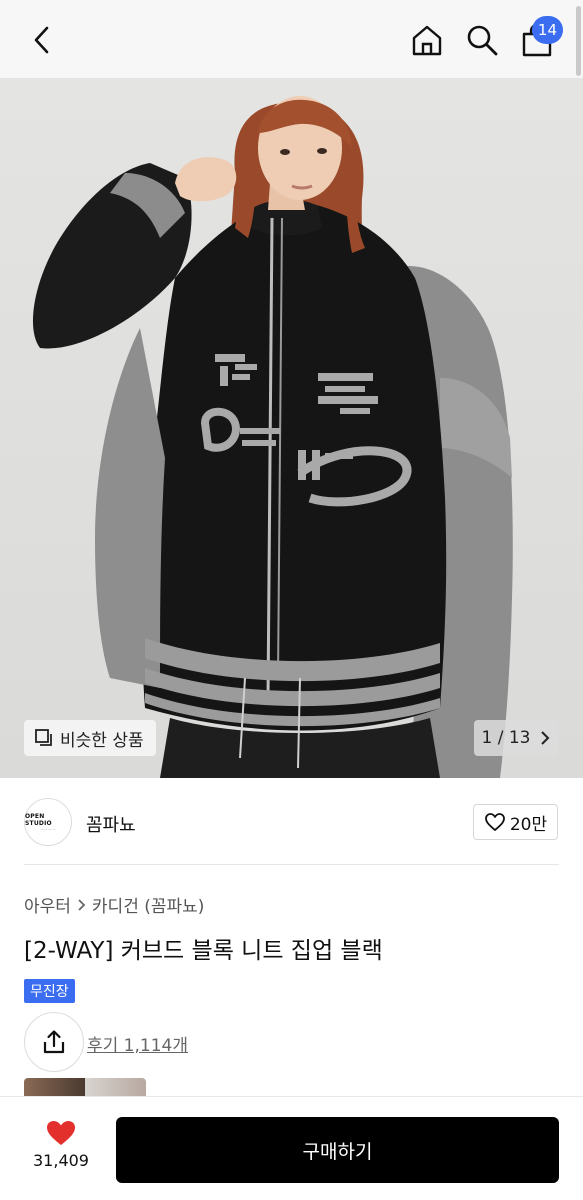 This screenshot has width=583, height=1200. Describe the element at coordinates (102, 740) in the screenshot. I see `similar-products-label: 비슷한 상품` at that location.